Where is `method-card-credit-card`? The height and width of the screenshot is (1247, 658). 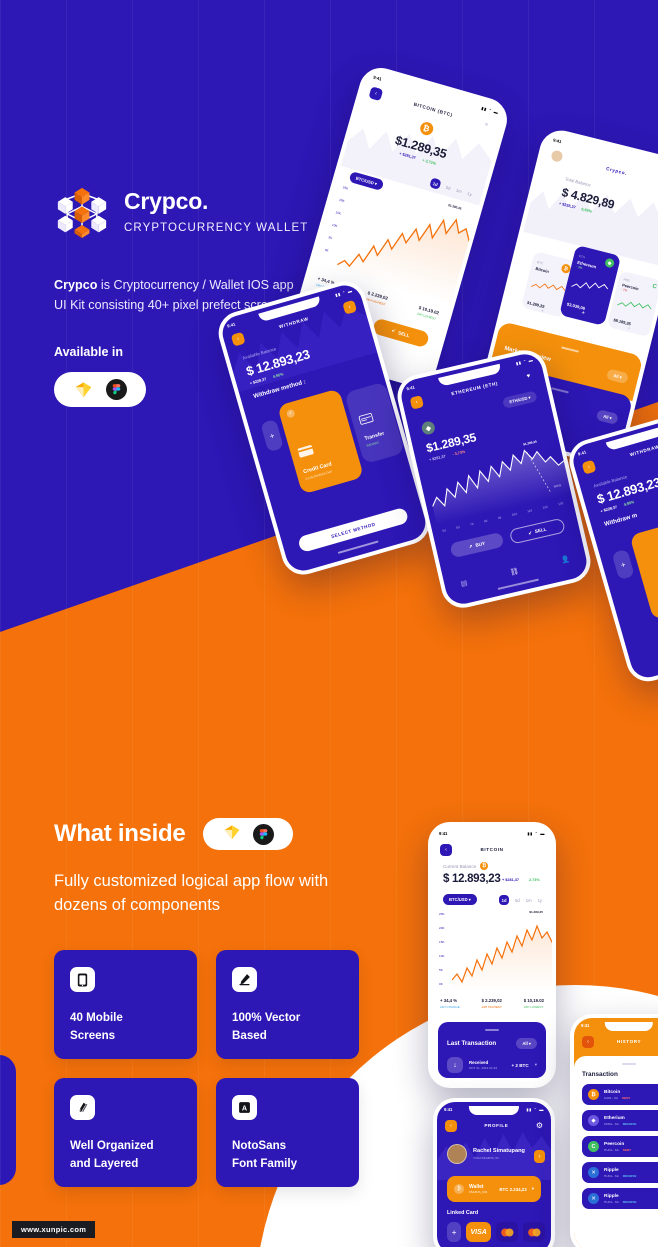
method-card-credit-card is located at coordinates (643, 569).